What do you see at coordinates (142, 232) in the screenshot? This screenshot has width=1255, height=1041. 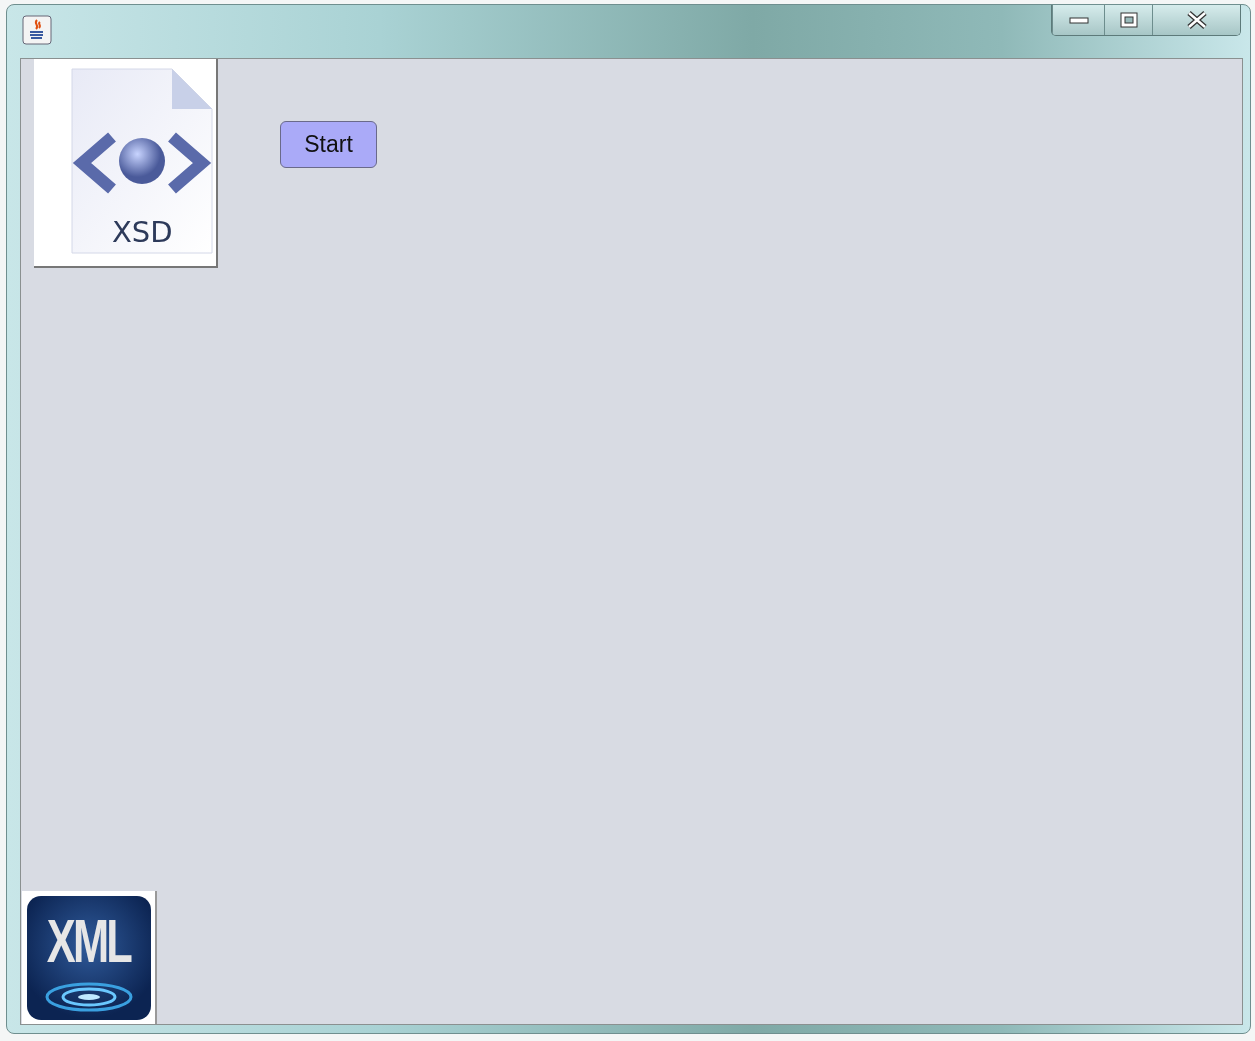 I see `xsd-label: XSD` at bounding box center [142, 232].